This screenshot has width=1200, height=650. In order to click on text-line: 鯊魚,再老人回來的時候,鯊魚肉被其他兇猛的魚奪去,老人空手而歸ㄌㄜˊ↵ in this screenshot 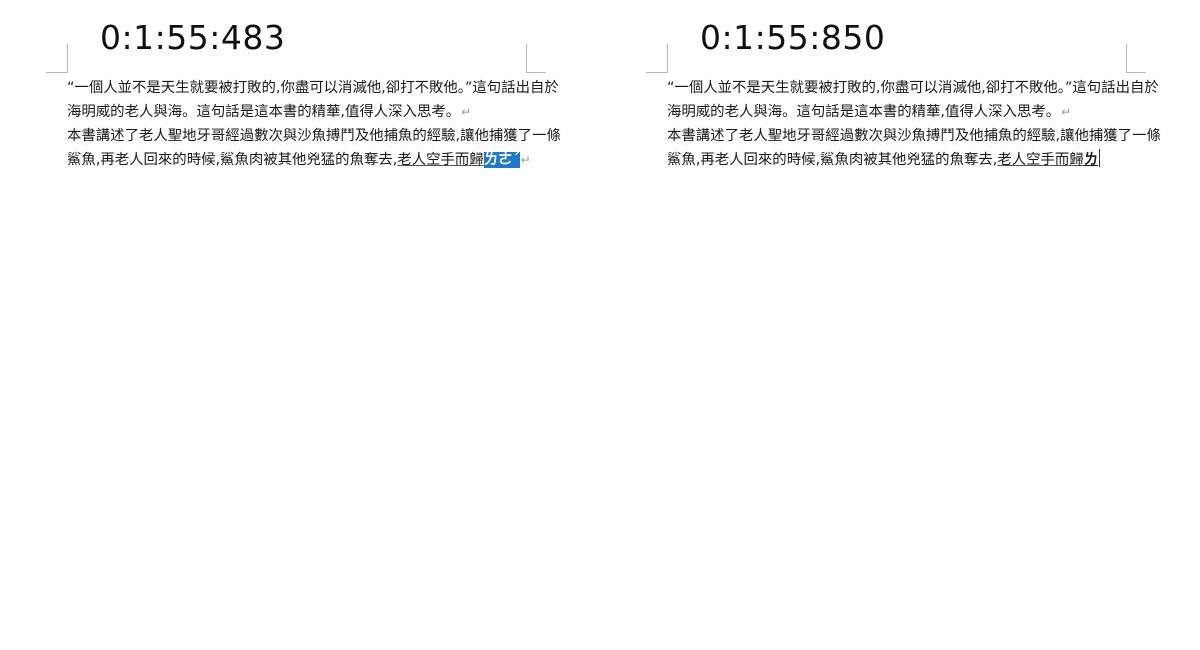, I will do `click(299, 160)`.